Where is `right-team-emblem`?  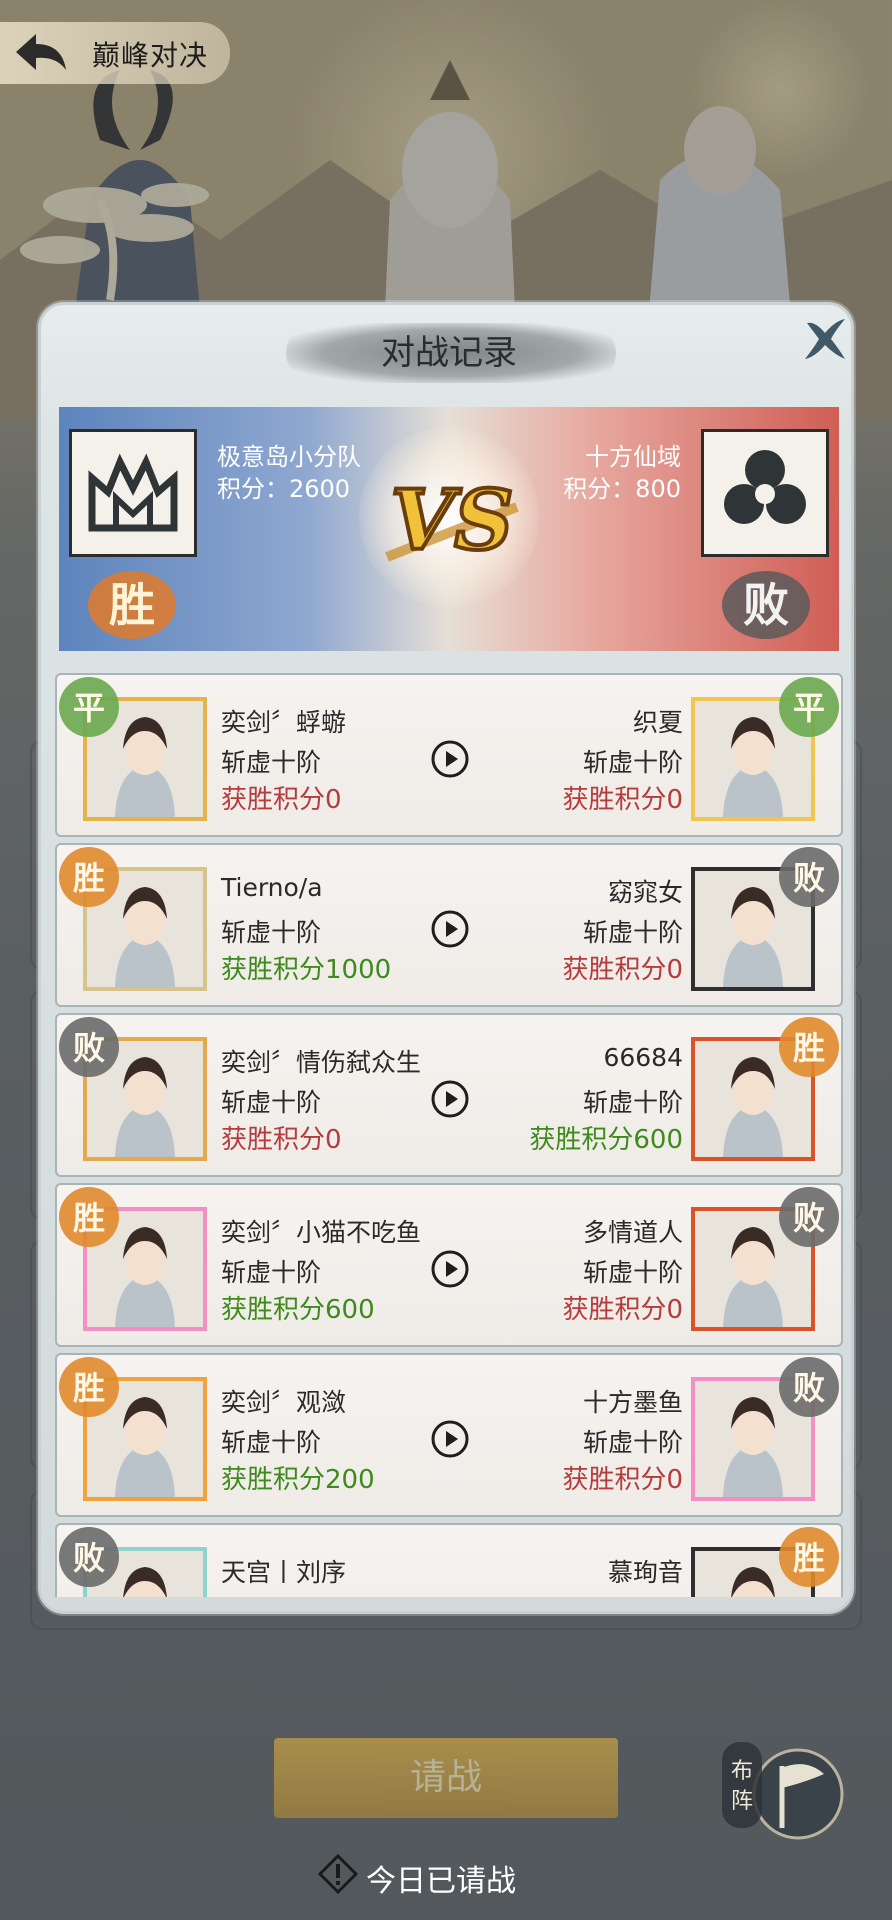
right-team-emblem is located at coordinates (765, 493).